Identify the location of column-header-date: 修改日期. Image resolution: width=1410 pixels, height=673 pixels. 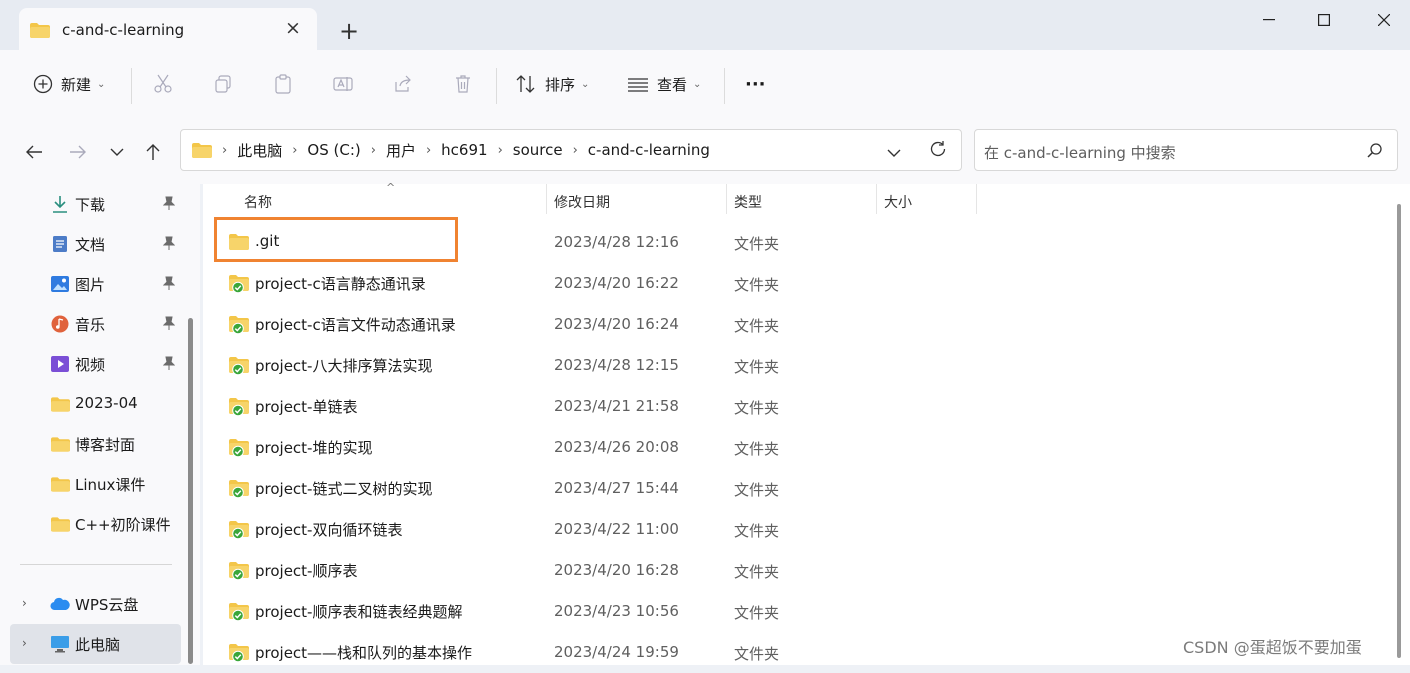
(582, 202).